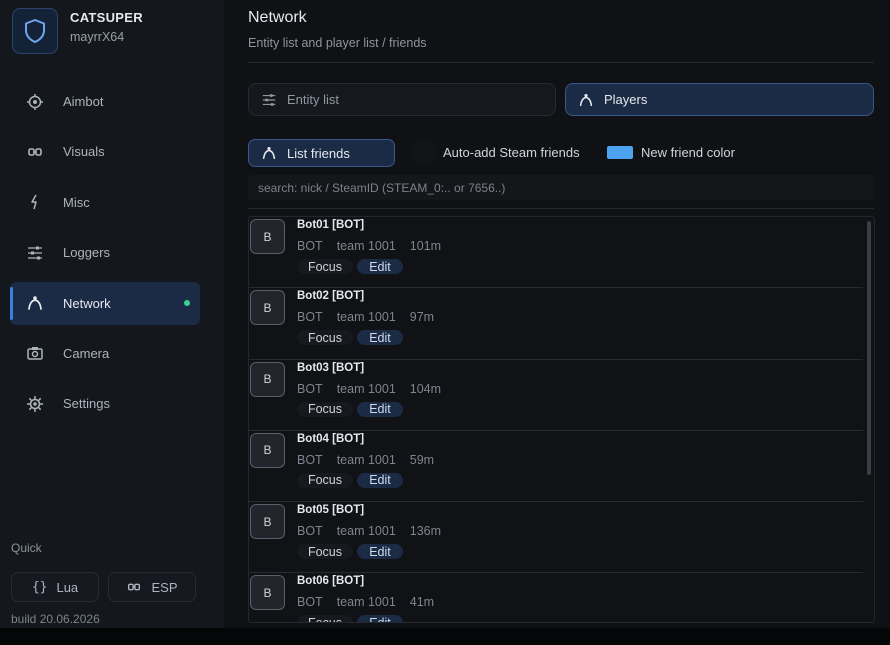 The width and height of the screenshot is (890, 645). Describe the element at coordinates (83, 101) in the screenshot. I see `sidebar-item-label: Aimbot` at that location.